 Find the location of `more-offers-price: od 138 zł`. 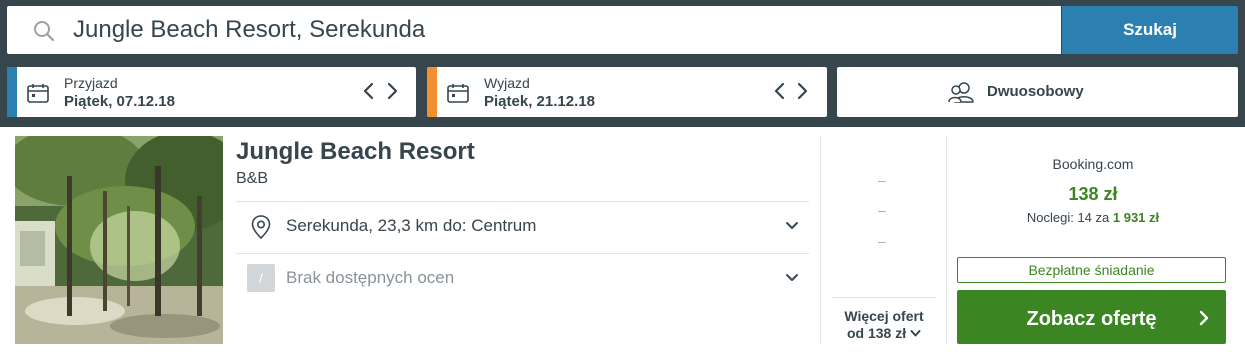

more-offers-price: od 138 zł is located at coordinates (876, 333).